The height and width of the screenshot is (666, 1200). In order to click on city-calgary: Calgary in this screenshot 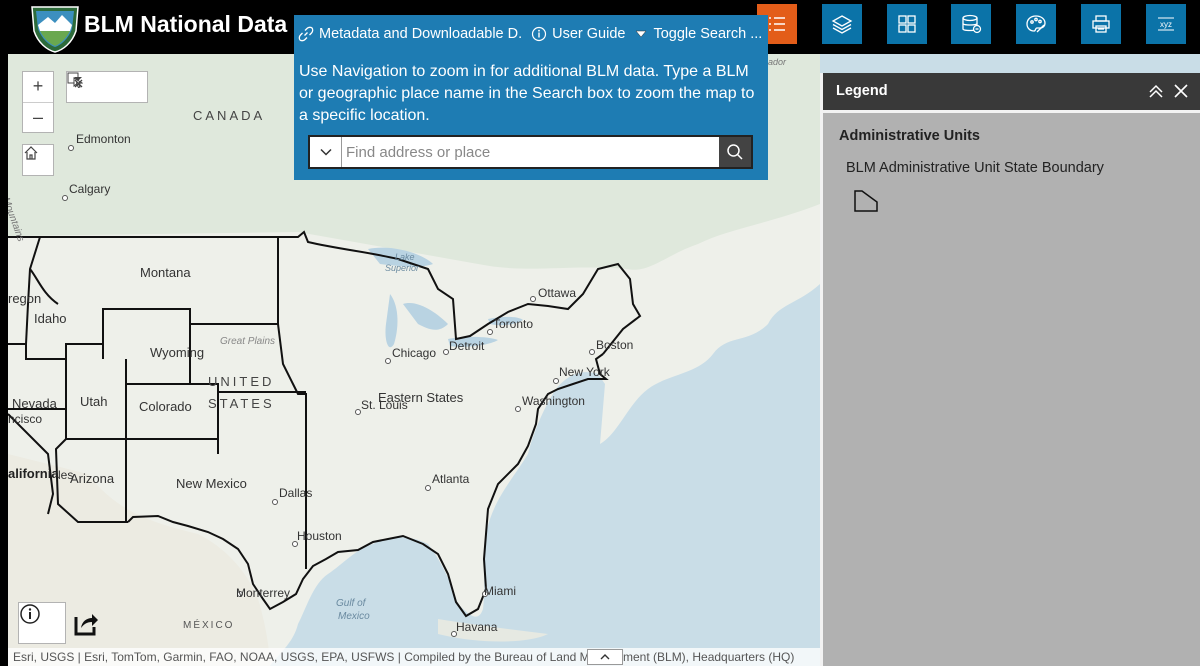, I will do `click(90, 189)`.